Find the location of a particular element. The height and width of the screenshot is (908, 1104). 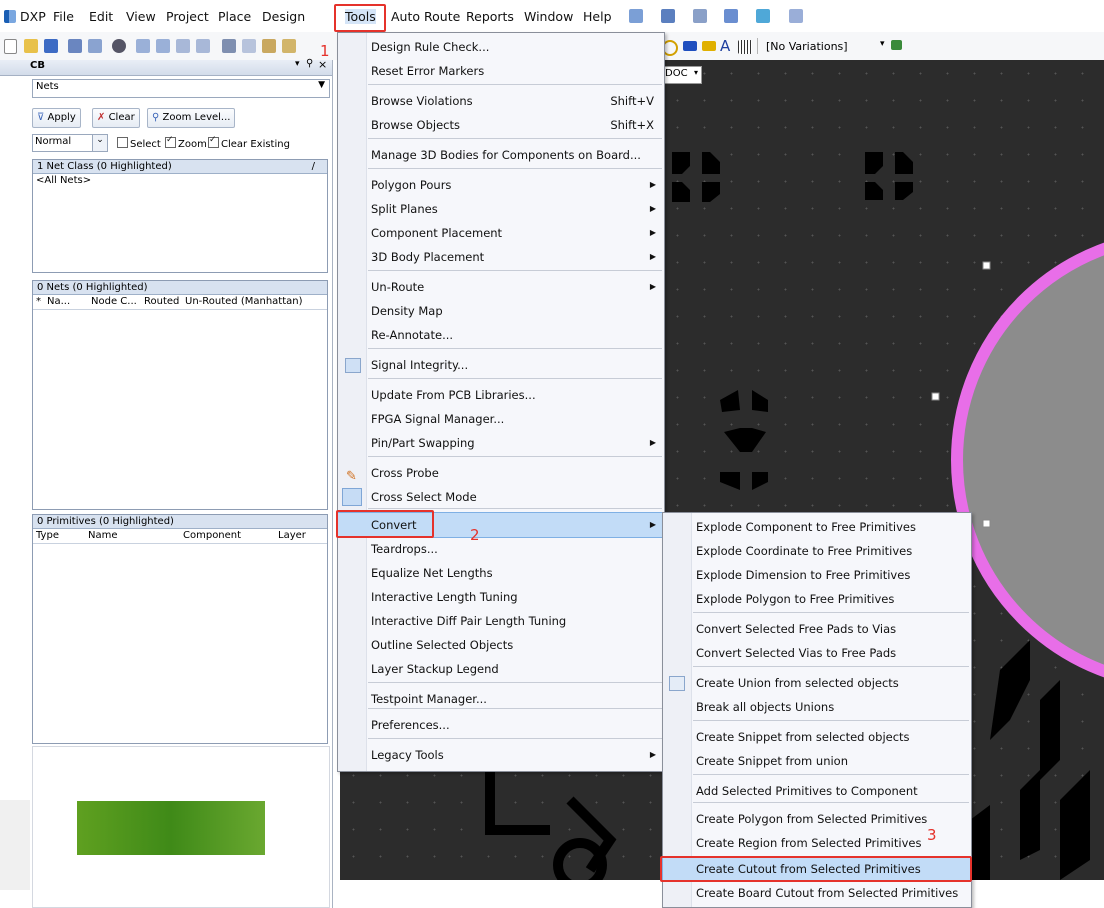

cut-icon is located at coordinates (229, 46).